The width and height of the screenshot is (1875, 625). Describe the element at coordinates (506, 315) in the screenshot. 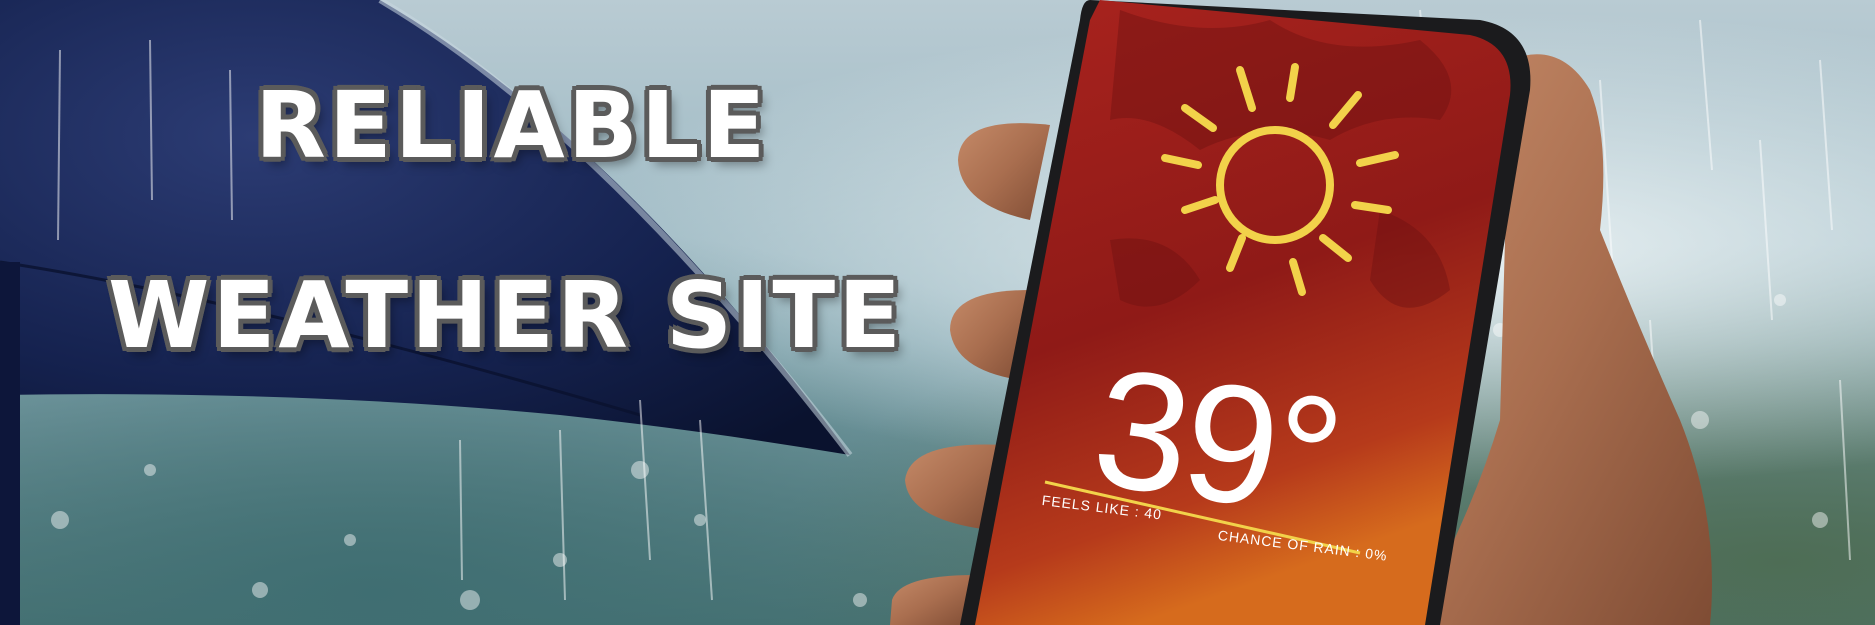

I see `headline-line-2: WEATHER SITE` at that location.